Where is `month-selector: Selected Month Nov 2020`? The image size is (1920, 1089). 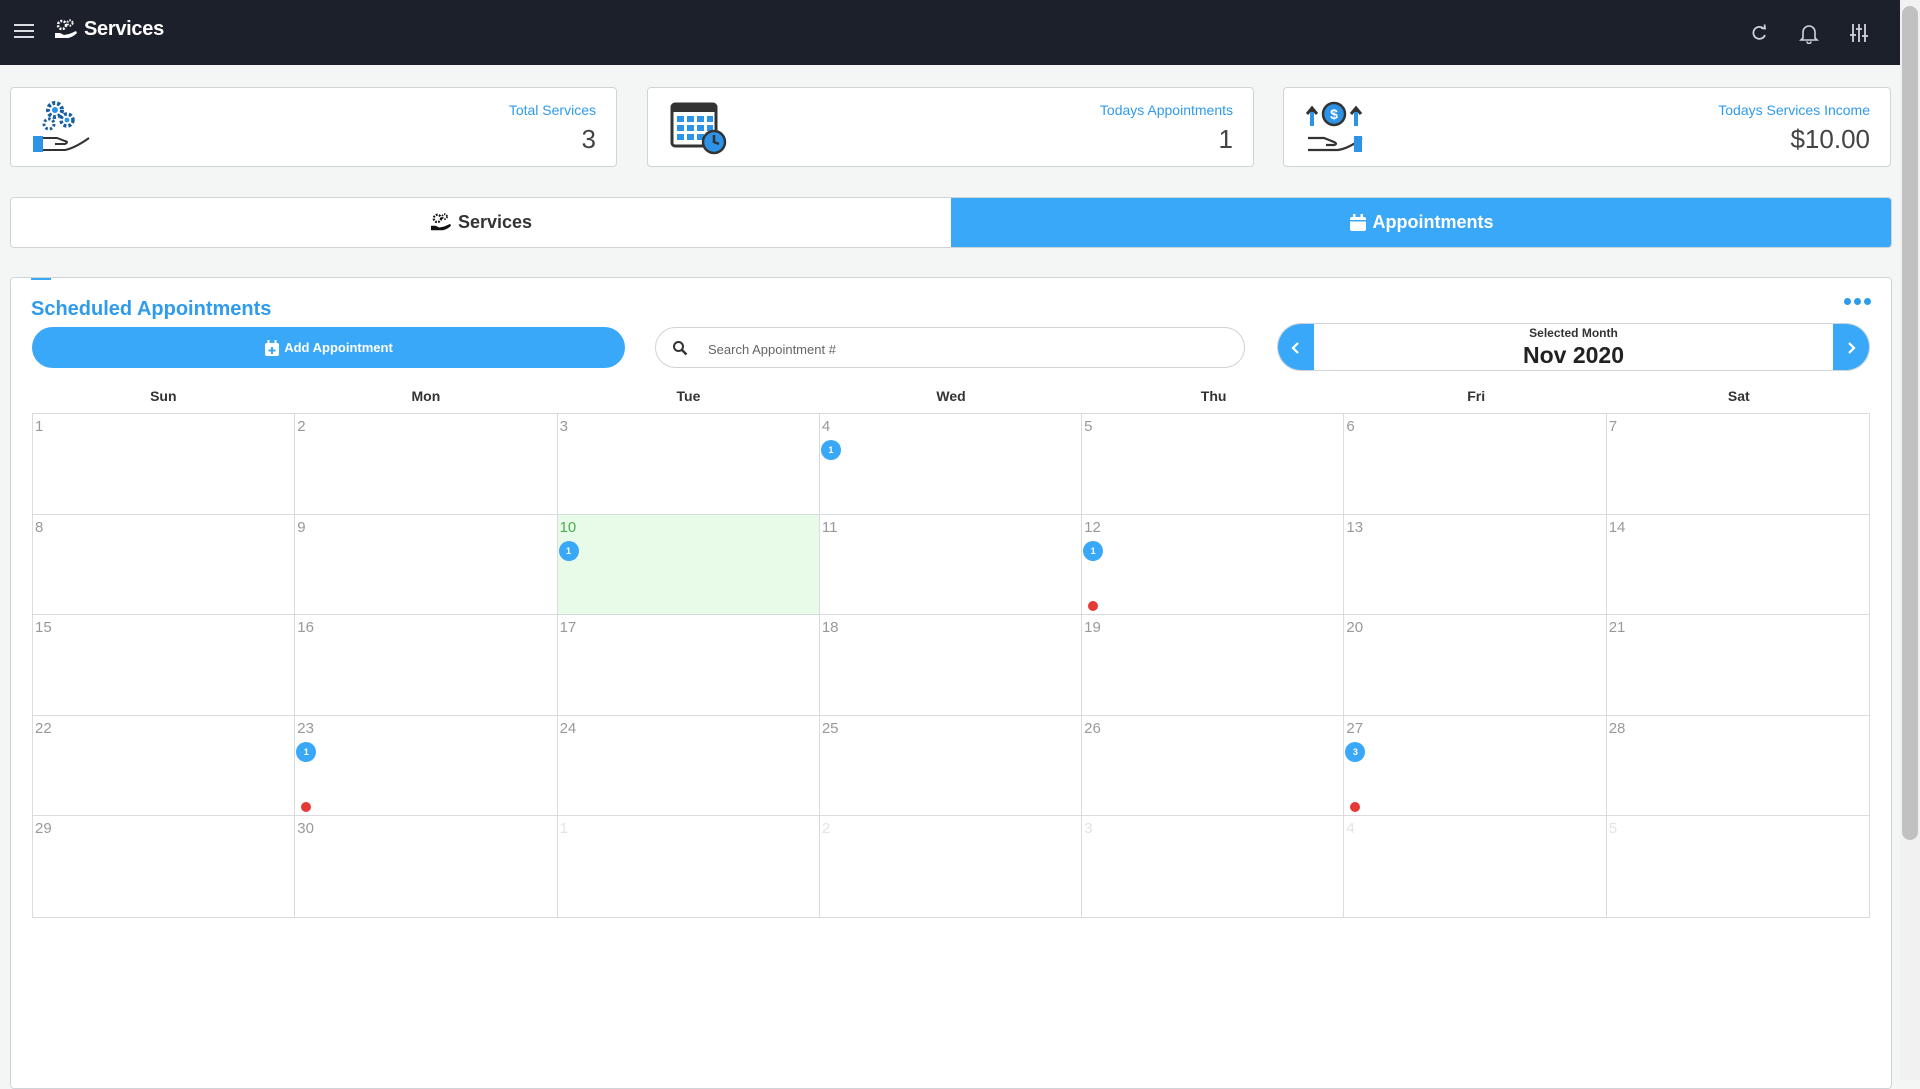 month-selector: Selected Month Nov 2020 is located at coordinates (1573, 347).